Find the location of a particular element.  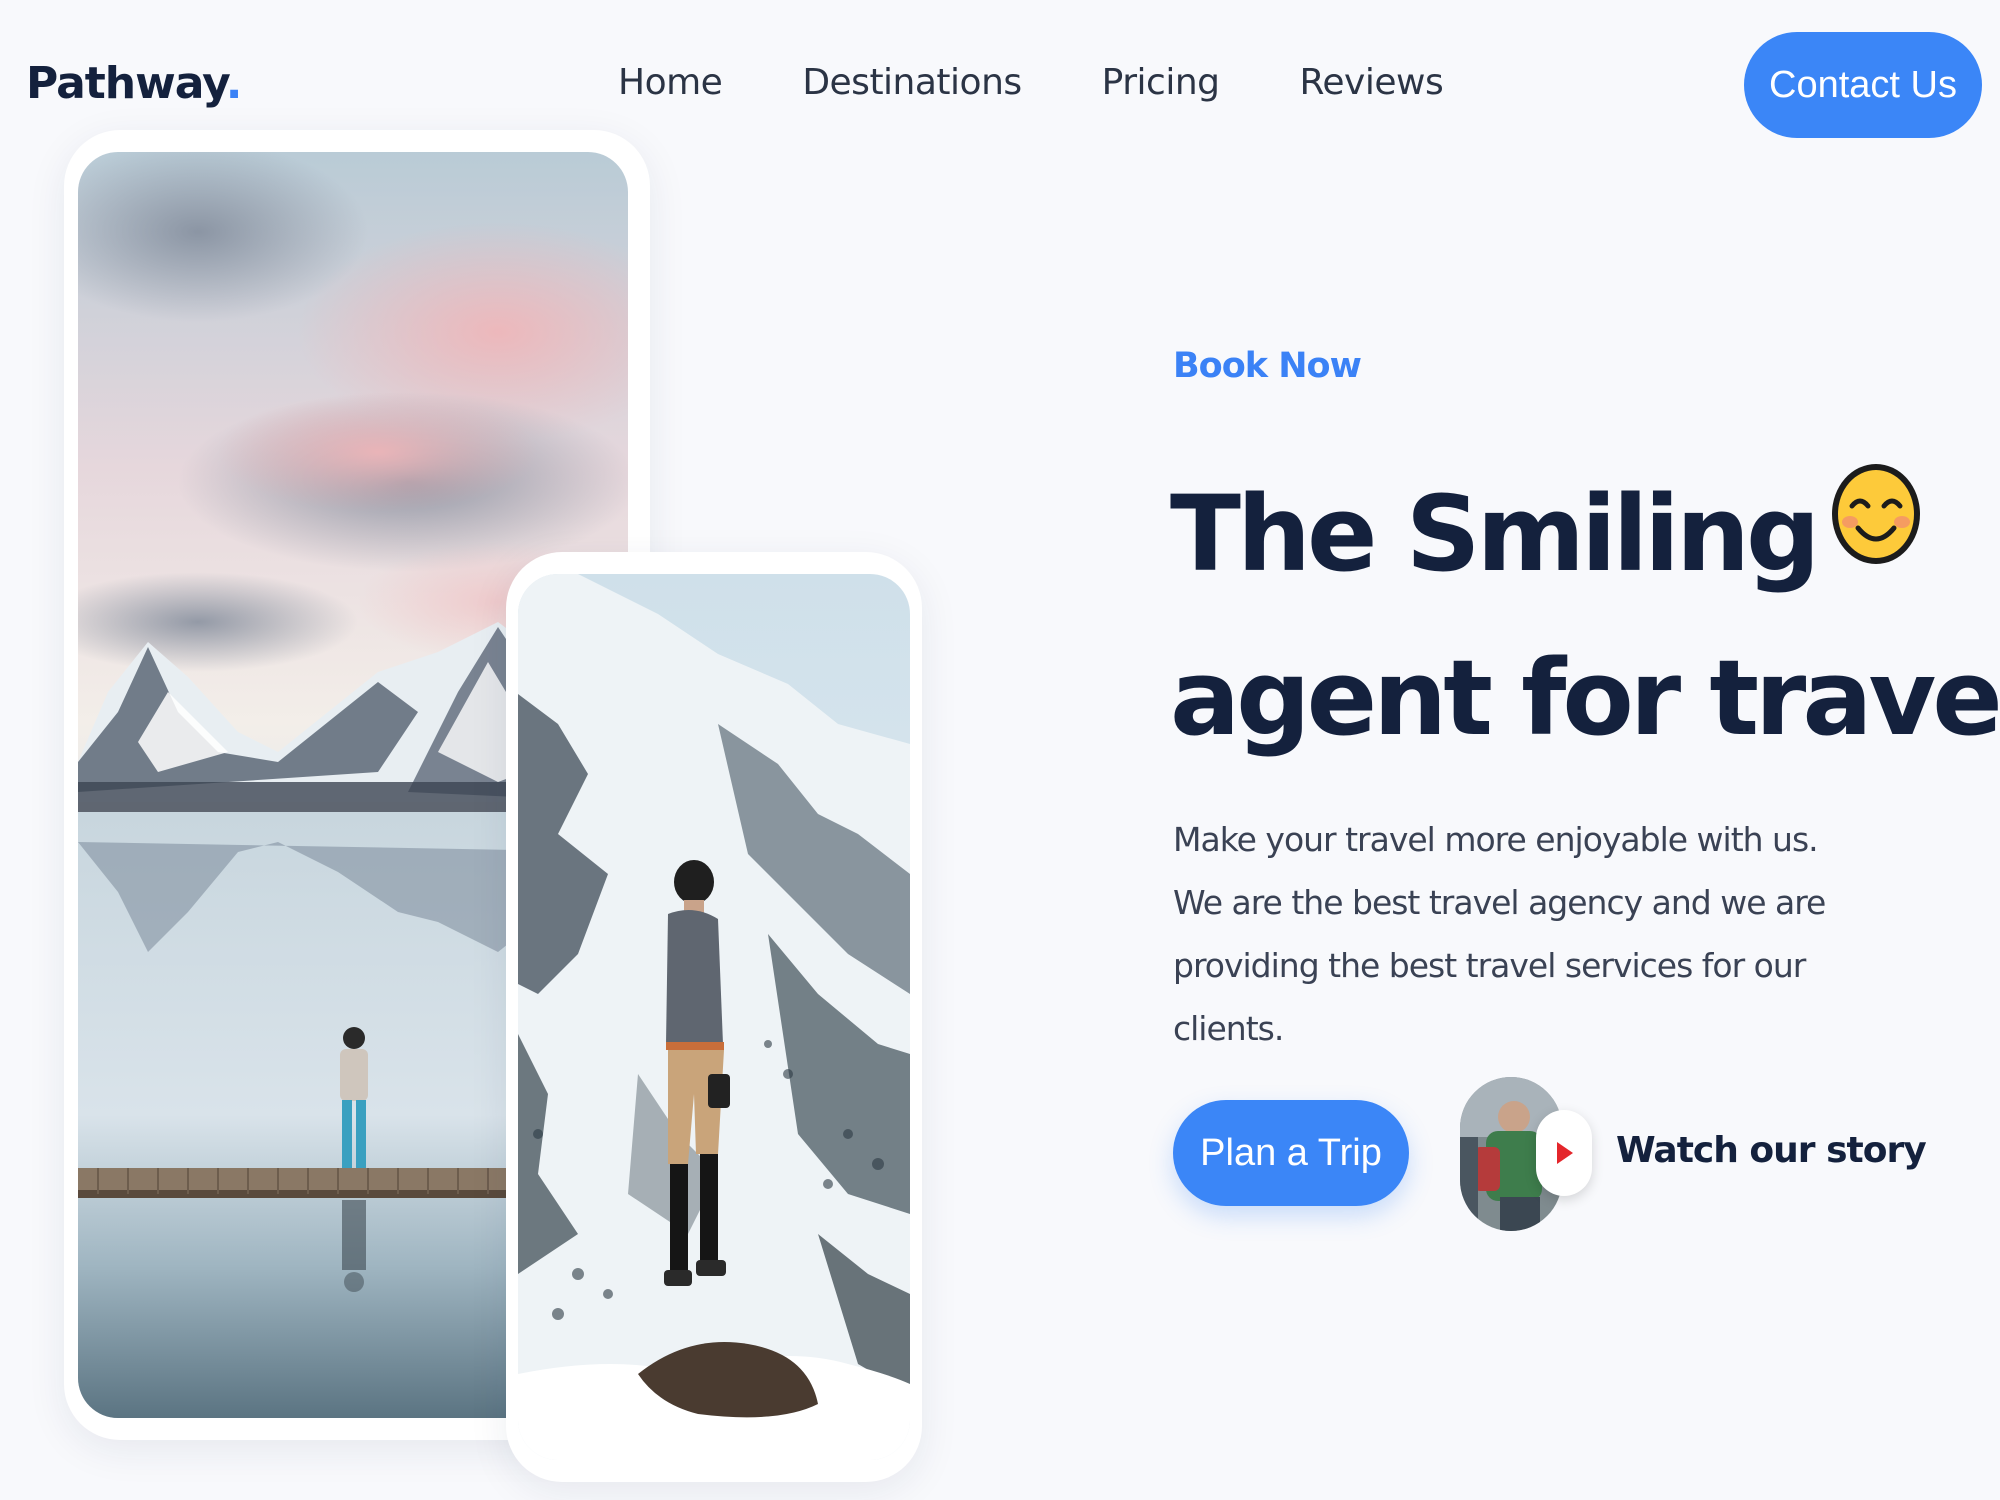

watch-our-story-label: Watch our story is located at coordinates (1771, 1150).